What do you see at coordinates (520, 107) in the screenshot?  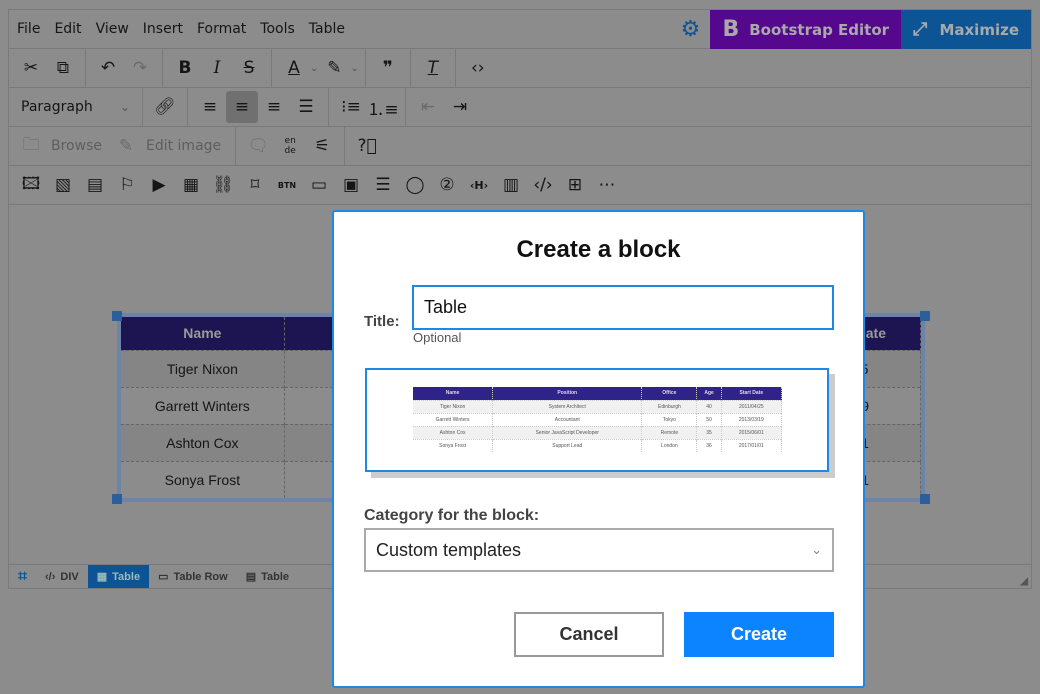 I see `toolbar-row-2: Paragraph ⌄ 🔗︎ ≡ ≡ ≡ ☰ ⁝≡ ⒈≡ ⇤ ⇥` at bounding box center [520, 107].